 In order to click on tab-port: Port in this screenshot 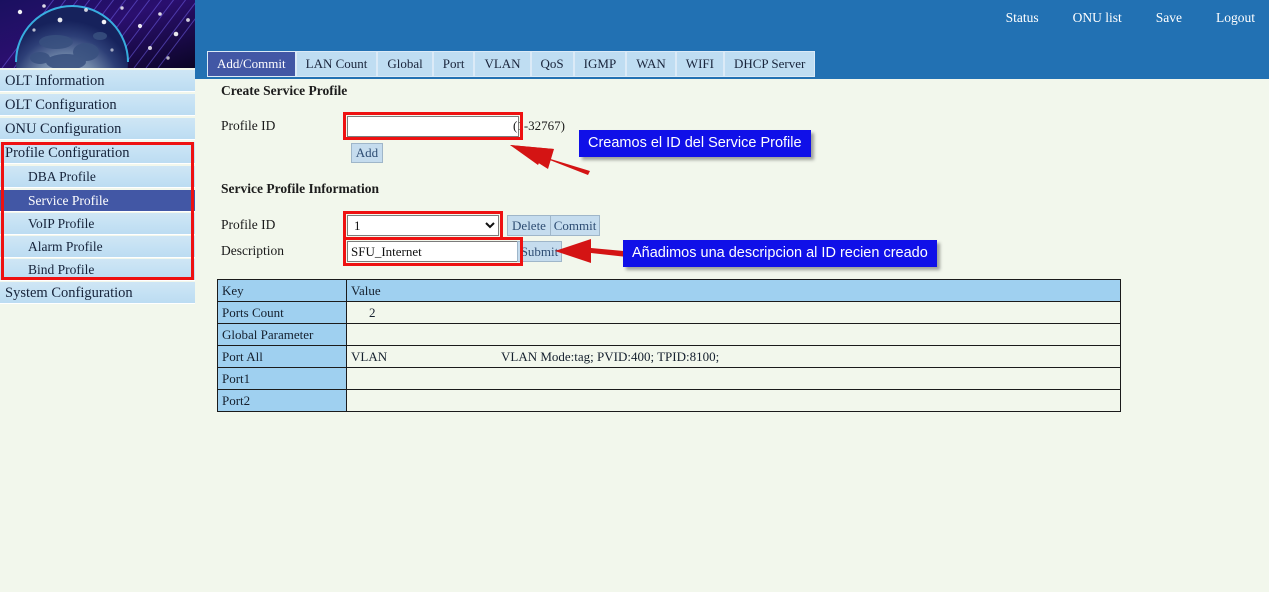, I will do `click(453, 64)`.